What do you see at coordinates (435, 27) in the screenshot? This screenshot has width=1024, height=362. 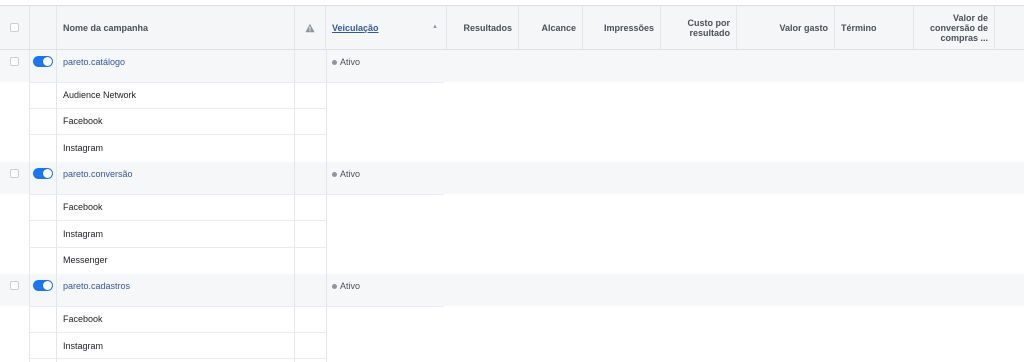 I see `sort-ascending-icon: ▲` at bounding box center [435, 27].